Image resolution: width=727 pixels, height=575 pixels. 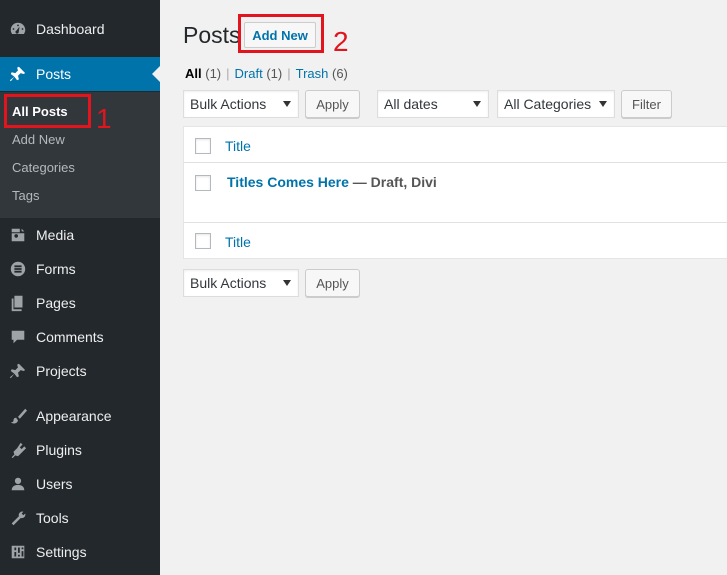 I want to click on categories-filter-select: All Categories, so click(x=556, y=104).